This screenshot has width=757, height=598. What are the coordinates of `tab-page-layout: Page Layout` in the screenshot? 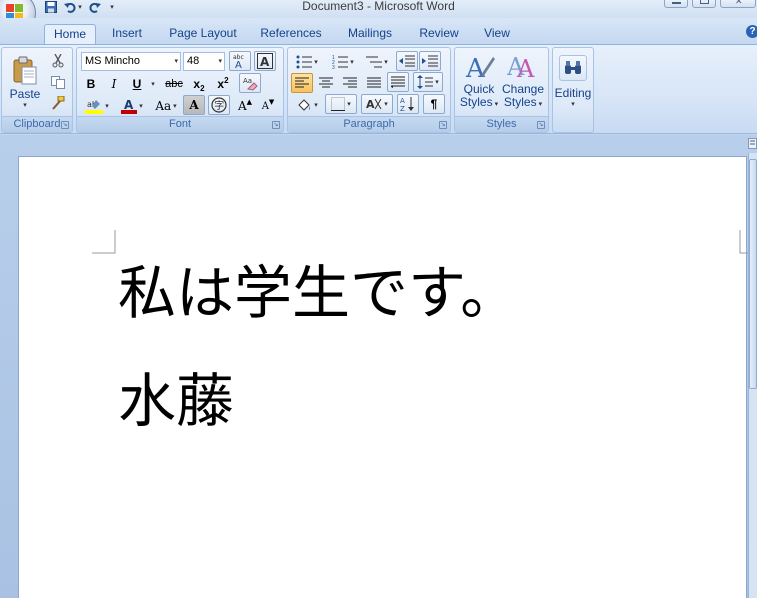 It's located at (203, 34).